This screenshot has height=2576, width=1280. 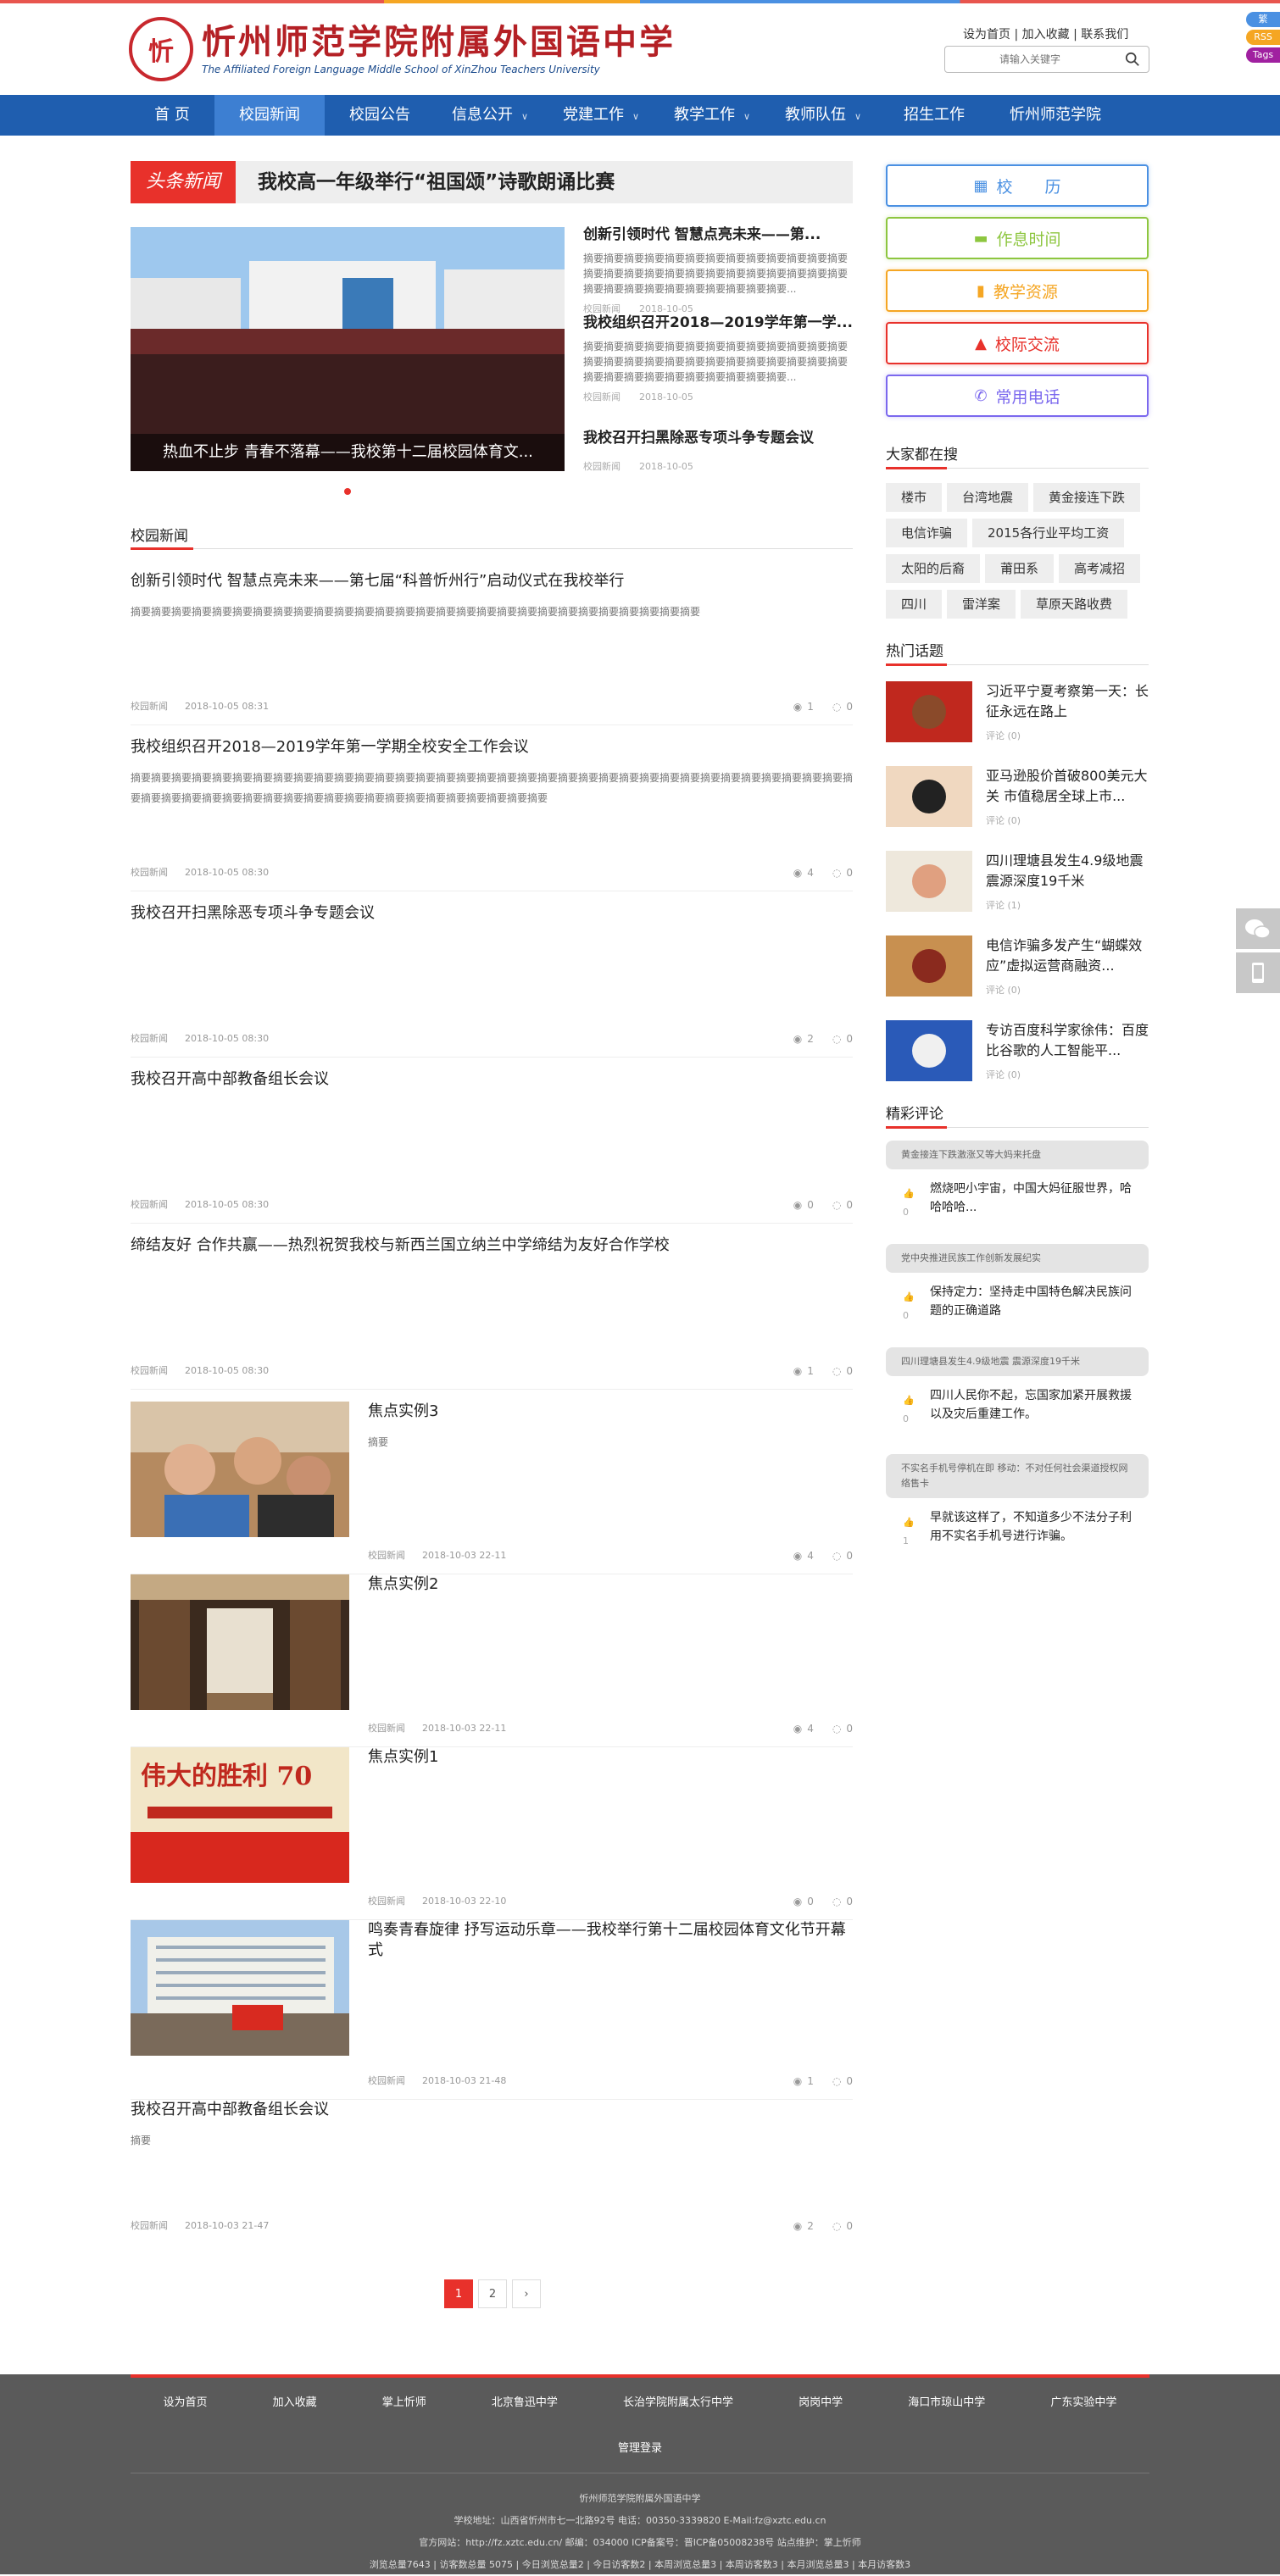 I want to click on mobile-float-button, so click(x=1258, y=972).